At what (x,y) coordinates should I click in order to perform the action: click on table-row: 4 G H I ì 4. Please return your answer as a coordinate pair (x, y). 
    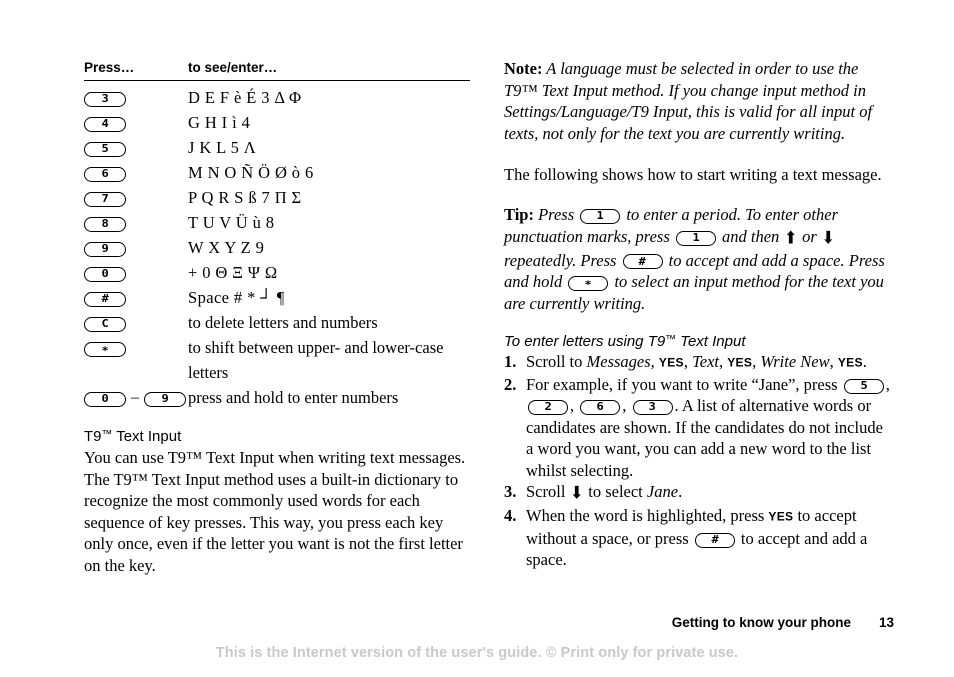
    Looking at the image, I should click on (277, 122).